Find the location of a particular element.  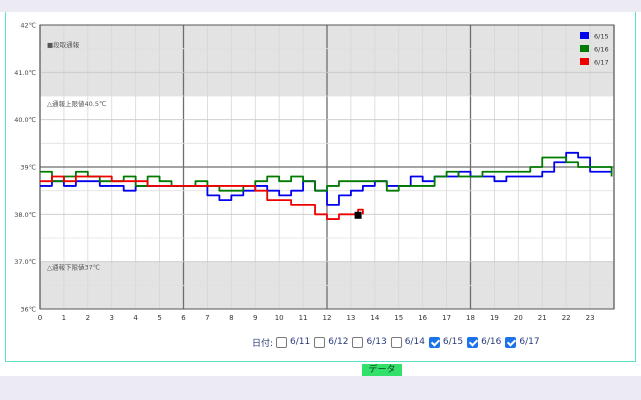

series-end-marker is located at coordinates (358, 215).